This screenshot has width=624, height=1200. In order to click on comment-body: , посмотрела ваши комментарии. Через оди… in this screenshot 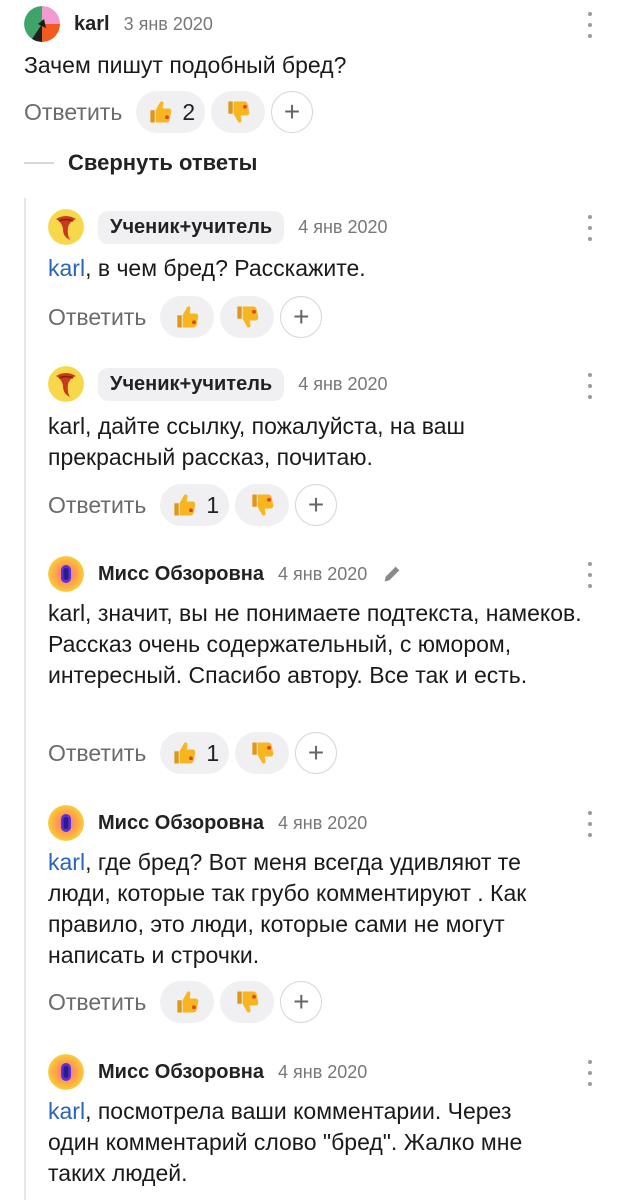, I will do `click(285, 1142)`.